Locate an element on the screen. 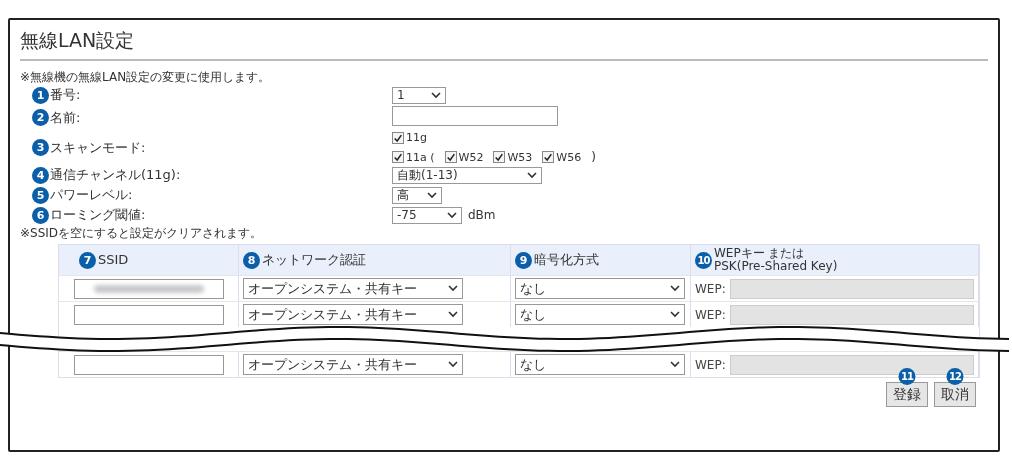 Image resolution: width=1012 pixels, height=468 pixels. checkbox-label: W52 is located at coordinates (471, 157).